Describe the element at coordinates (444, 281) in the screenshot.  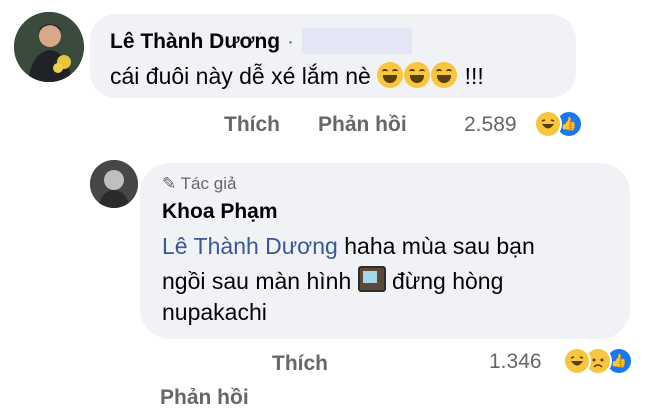
I see `reply-text-part2b: đừng hòng` at that location.